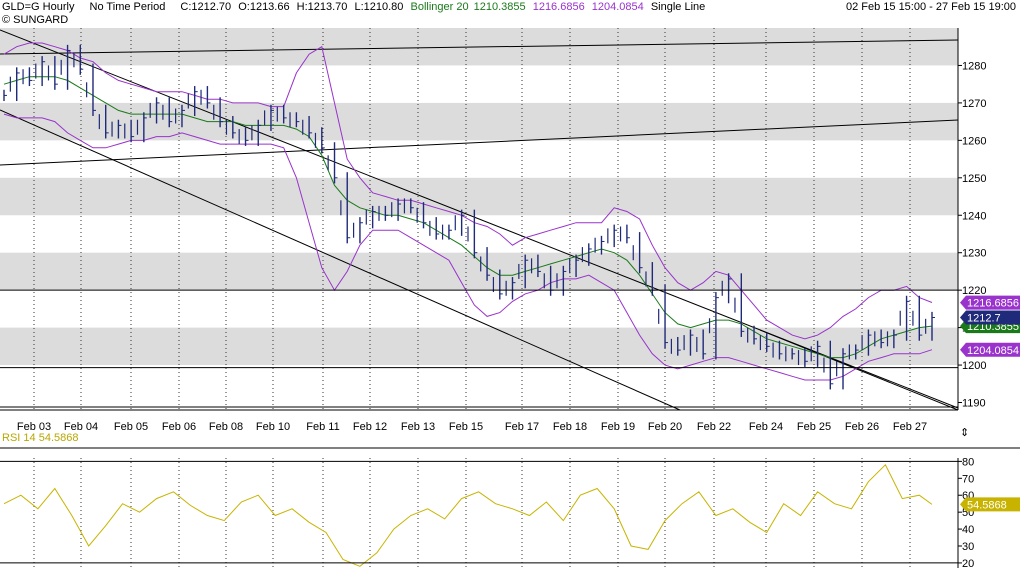 The height and width of the screenshot is (575, 1020). Describe the element at coordinates (370, 427) in the screenshot. I see `x-tick-label: Feb 12` at that location.